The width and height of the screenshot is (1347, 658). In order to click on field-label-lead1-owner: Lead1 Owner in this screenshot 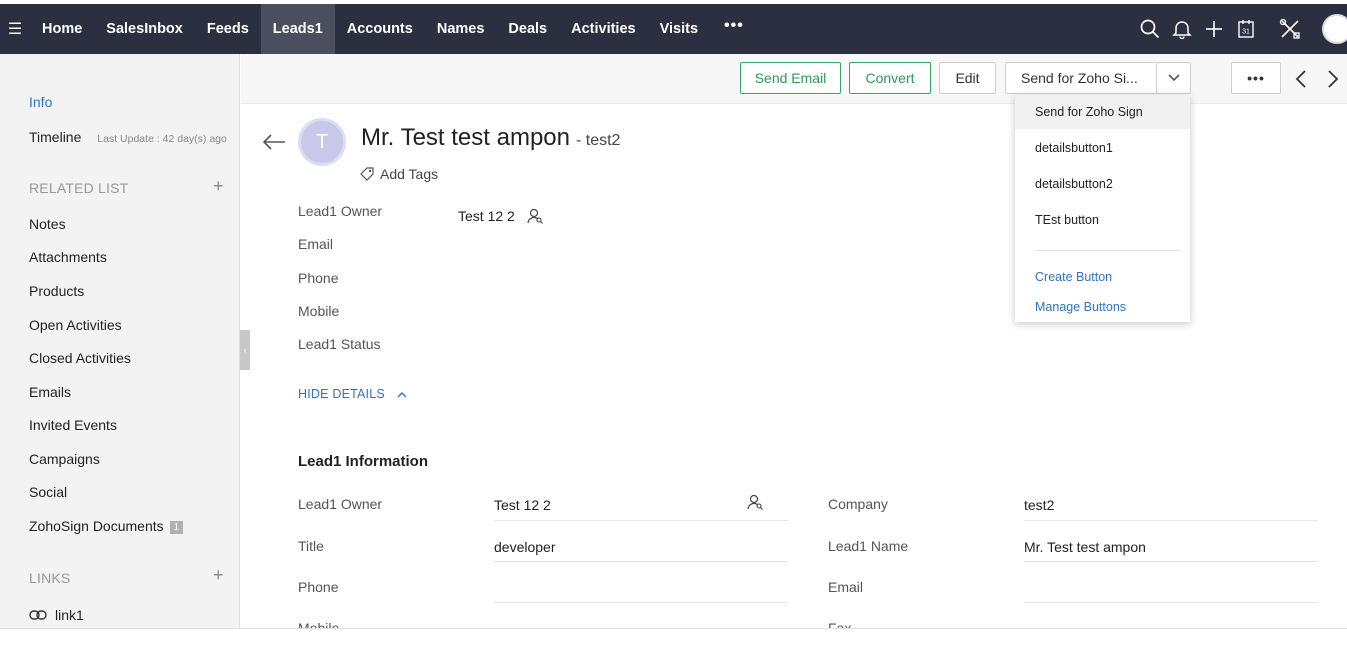, I will do `click(340, 211)`.